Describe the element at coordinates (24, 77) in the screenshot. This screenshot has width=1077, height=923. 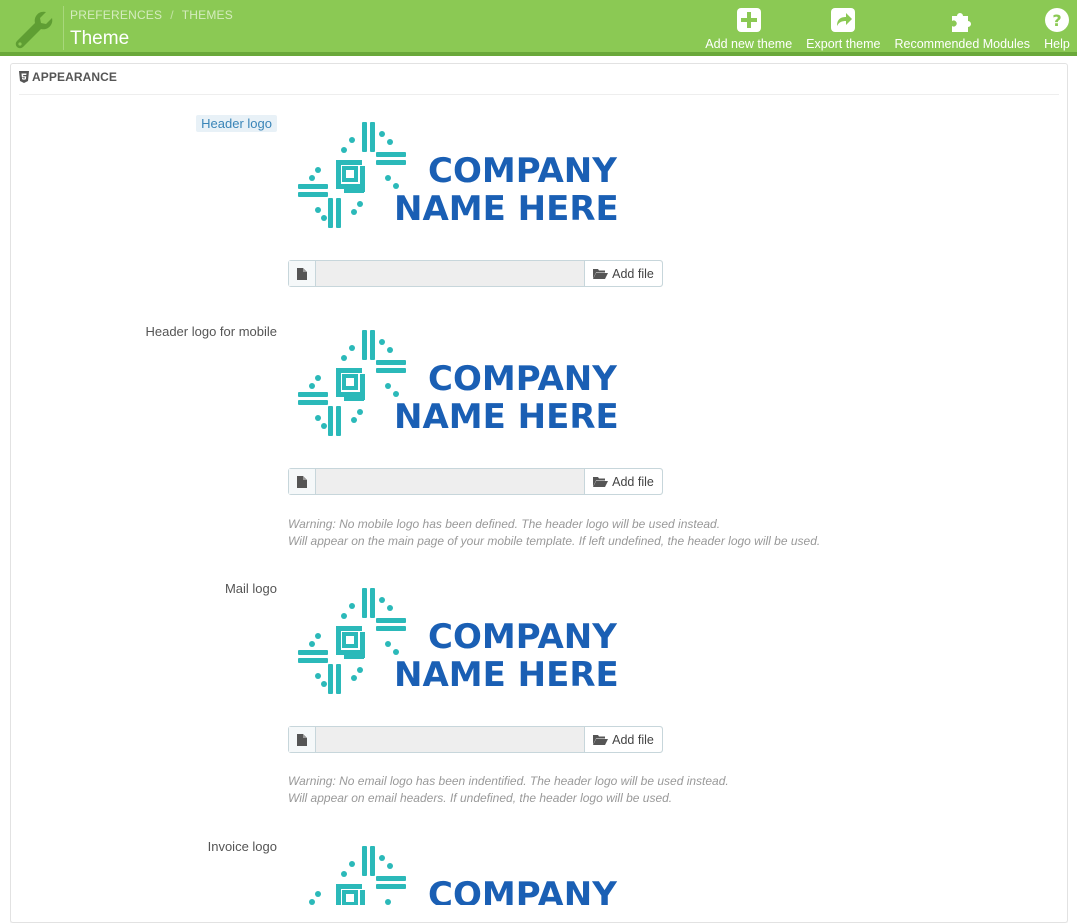
I see `html5-icon` at that location.